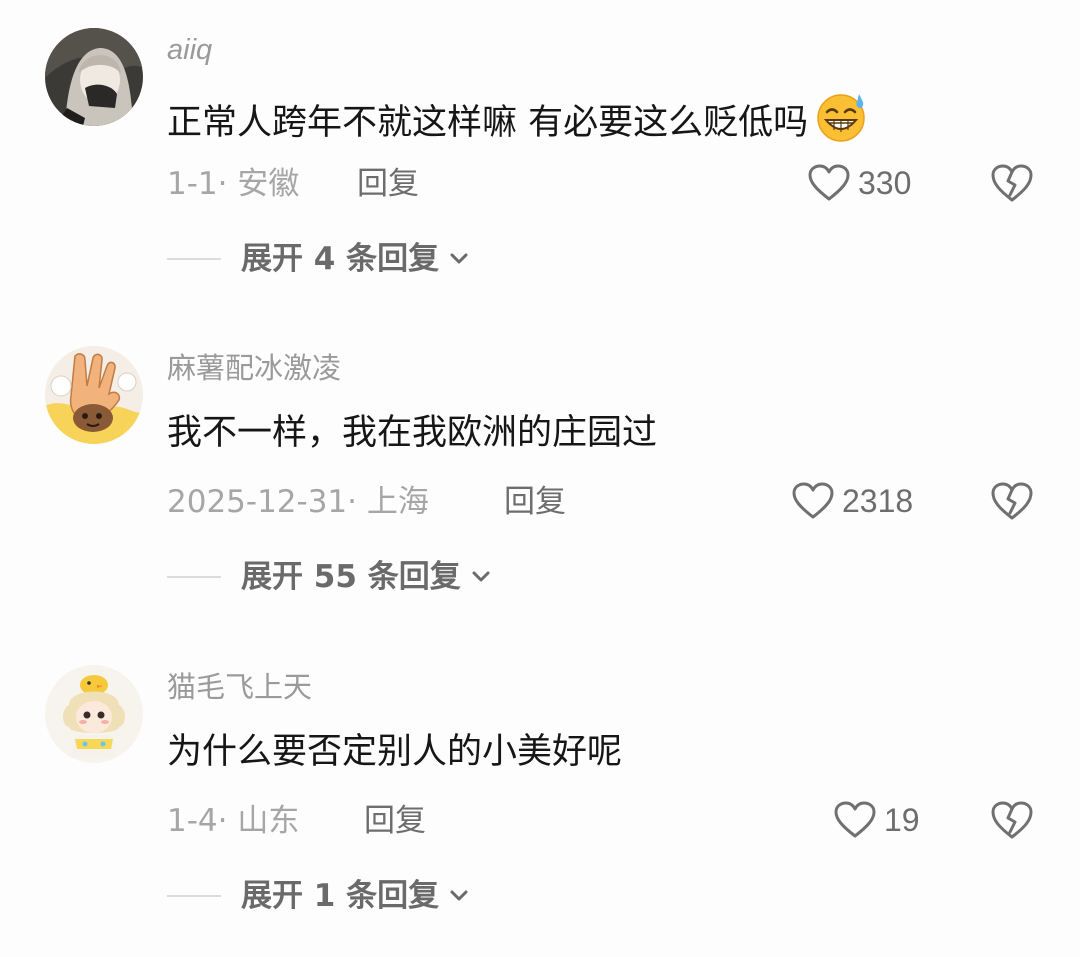 The height and width of the screenshot is (957, 1080). I want to click on like-count: 330, so click(885, 182).